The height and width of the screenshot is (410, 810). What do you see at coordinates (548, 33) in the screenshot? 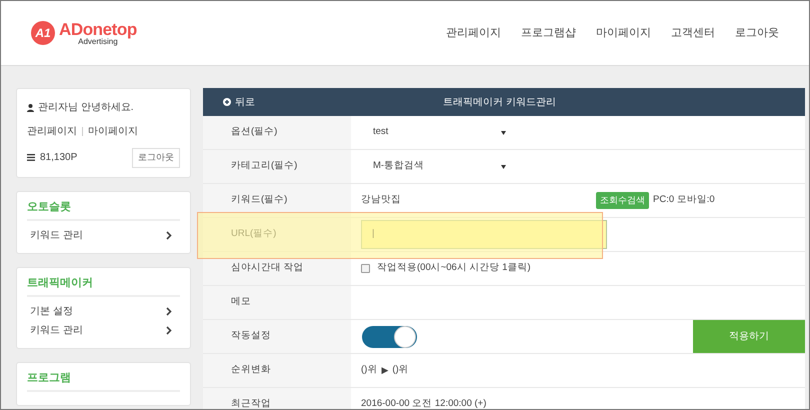
I see `nav-link: 프로그램샵` at bounding box center [548, 33].